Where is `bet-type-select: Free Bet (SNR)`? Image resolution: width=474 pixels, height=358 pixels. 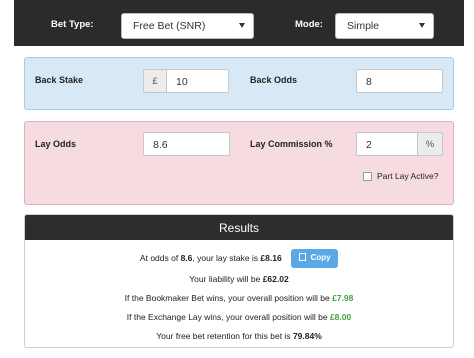 bet-type-select: Free Bet (SNR) is located at coordinates (187, 26).